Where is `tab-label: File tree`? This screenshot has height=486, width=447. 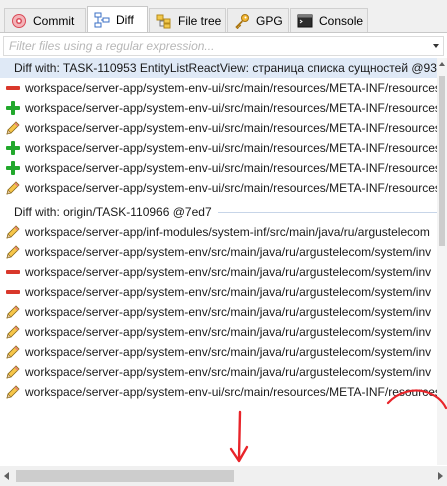 tab-label: File tree is located at coordinates (200, 20).